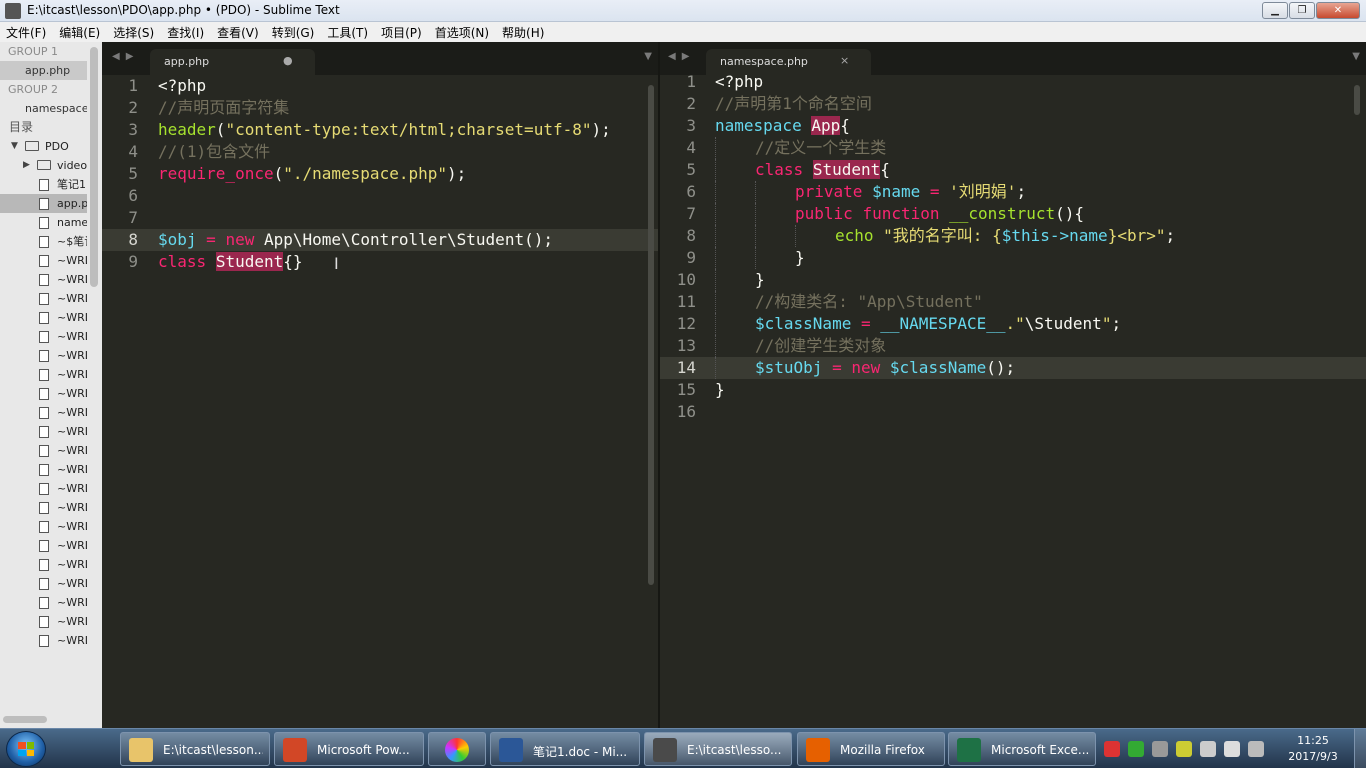 The width and height of the screenshot is (1366, 768). Describe the element at coordinates (1360, 748) in the screenshot. I see `show-desktop-button` at that location.